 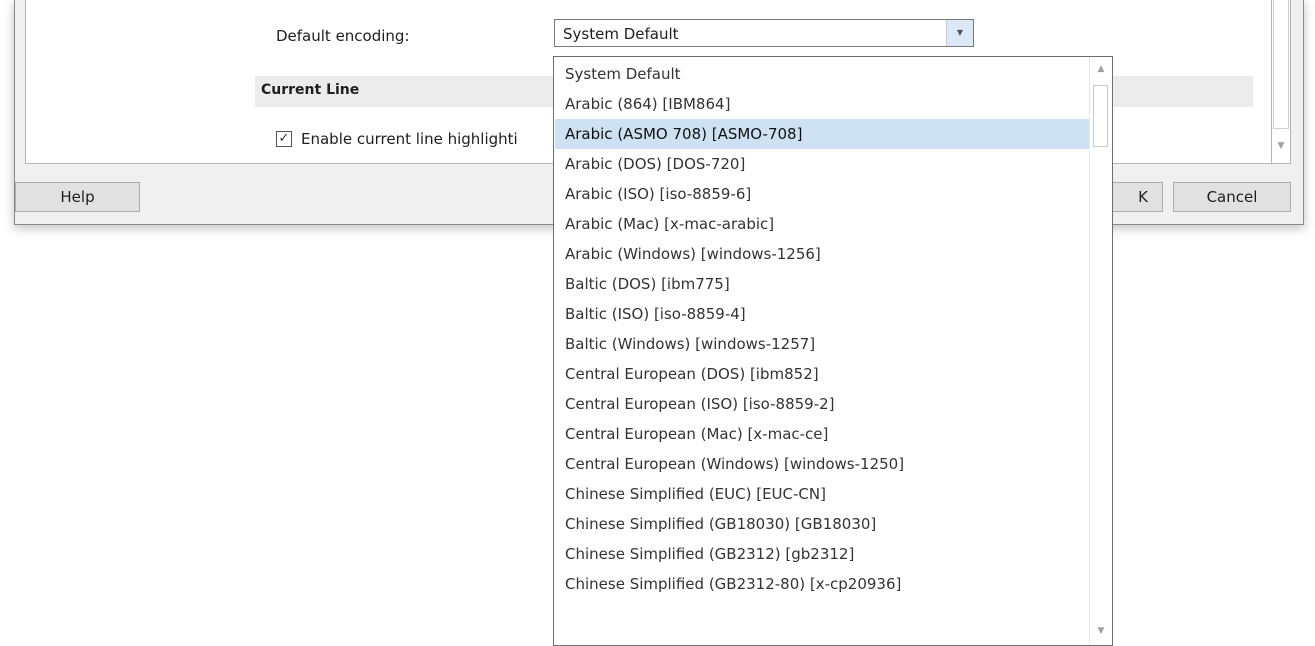 What do you see at coordinates (1101, 69) in the screenshot?
I see `scroll-up-arrow-icon: ▲` at bounding box center [1101, 69].